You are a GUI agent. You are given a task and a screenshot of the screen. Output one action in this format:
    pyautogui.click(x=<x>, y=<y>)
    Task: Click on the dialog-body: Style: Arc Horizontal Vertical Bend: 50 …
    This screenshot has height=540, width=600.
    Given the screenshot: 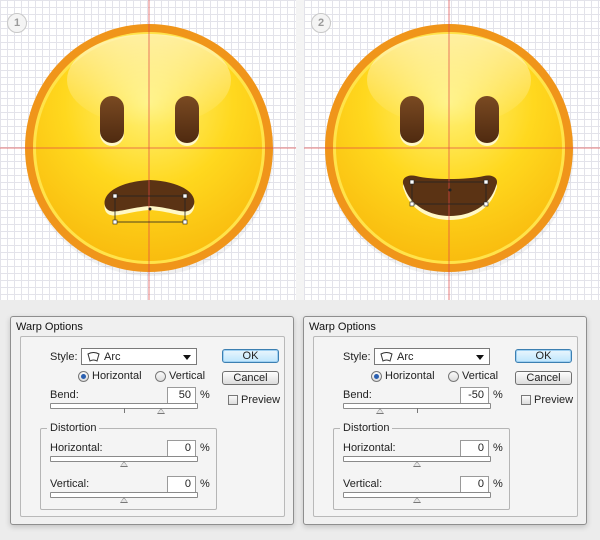 What is the action you would take?
    pyautogui.click(x=152, y=426)
    